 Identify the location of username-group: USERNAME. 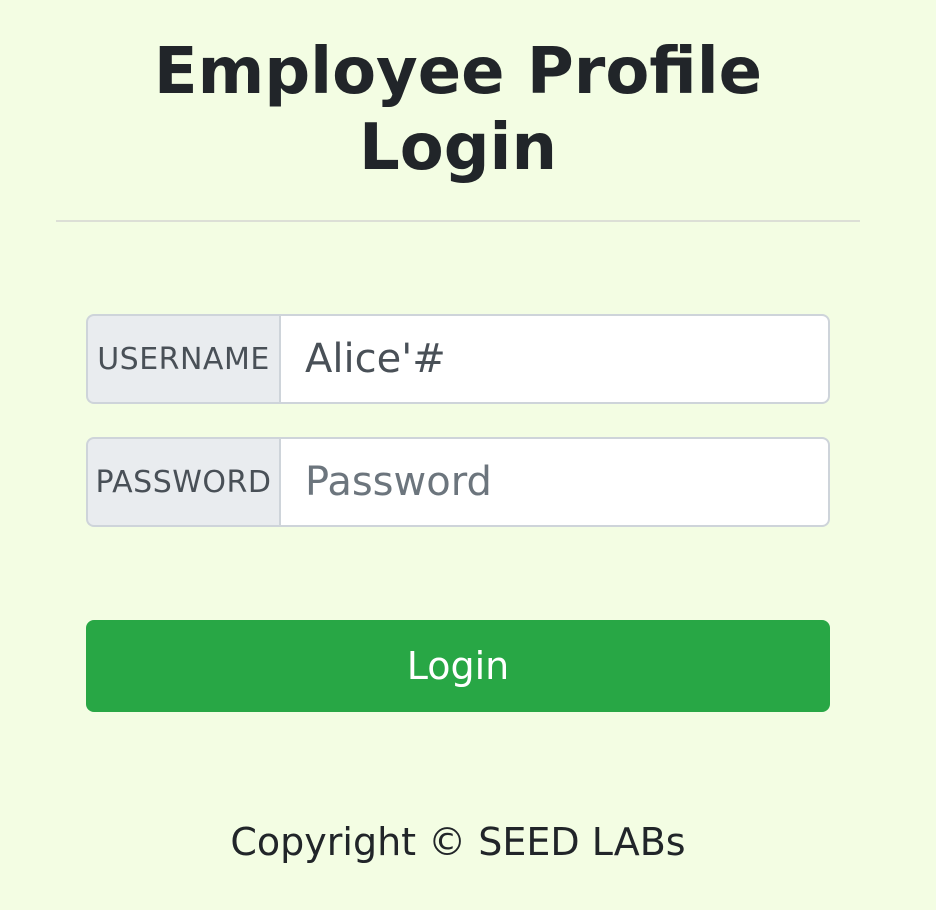
(458, 359).